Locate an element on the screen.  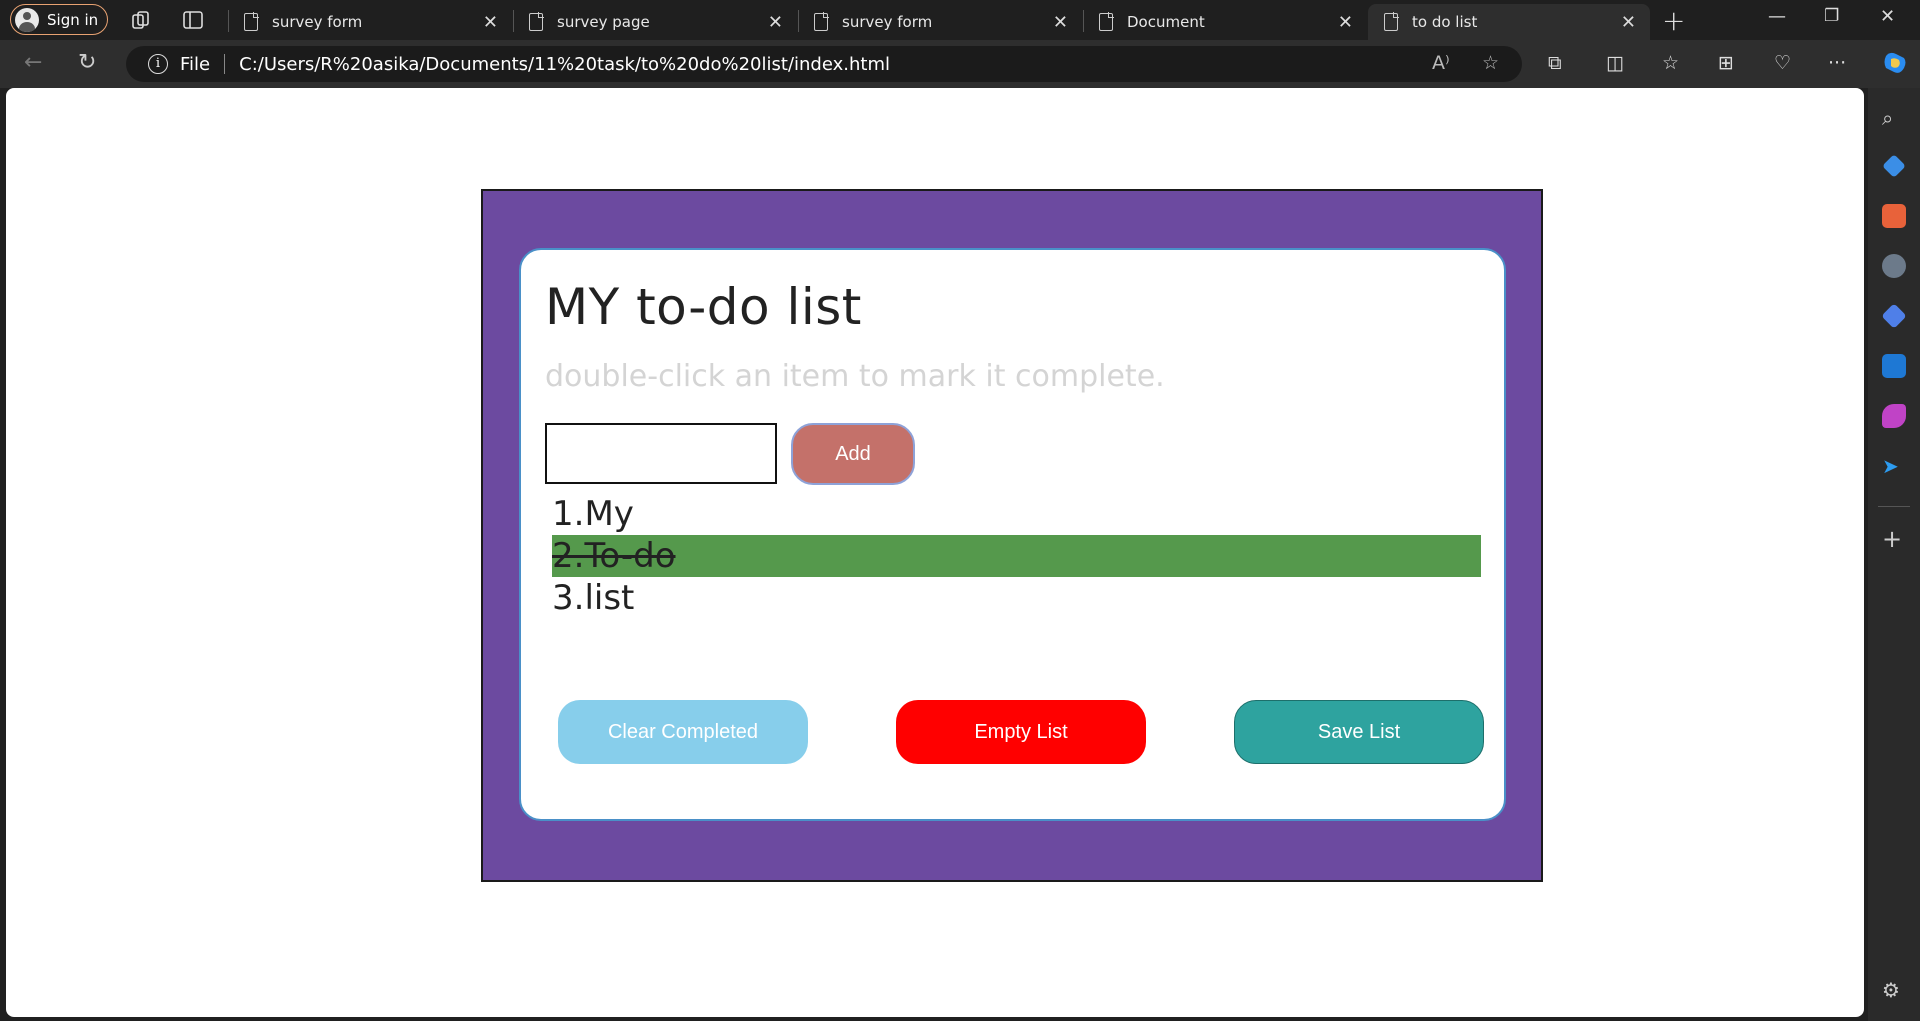
empty-list-button: Empty List is located at coordinates (1021, 732).